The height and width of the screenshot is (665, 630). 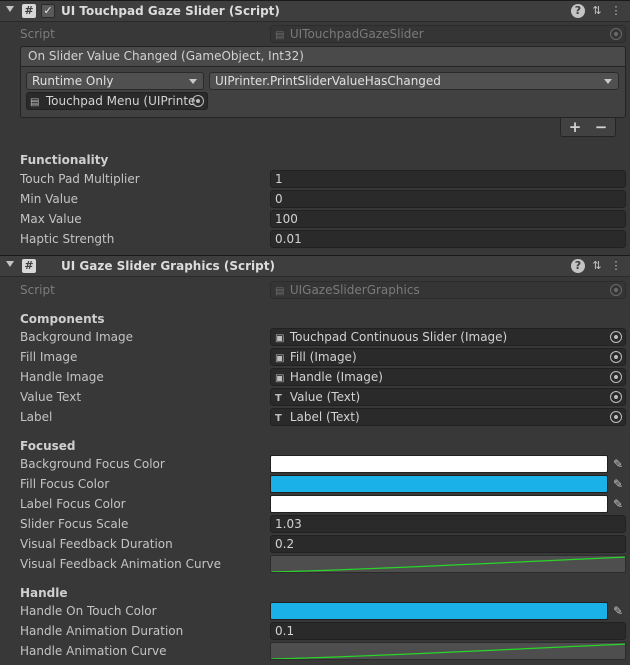 What do you see at coordinates (325, 397) in the screenshot?
I see `value-text-value: Value (Text)` at bounding box center [325, 397].